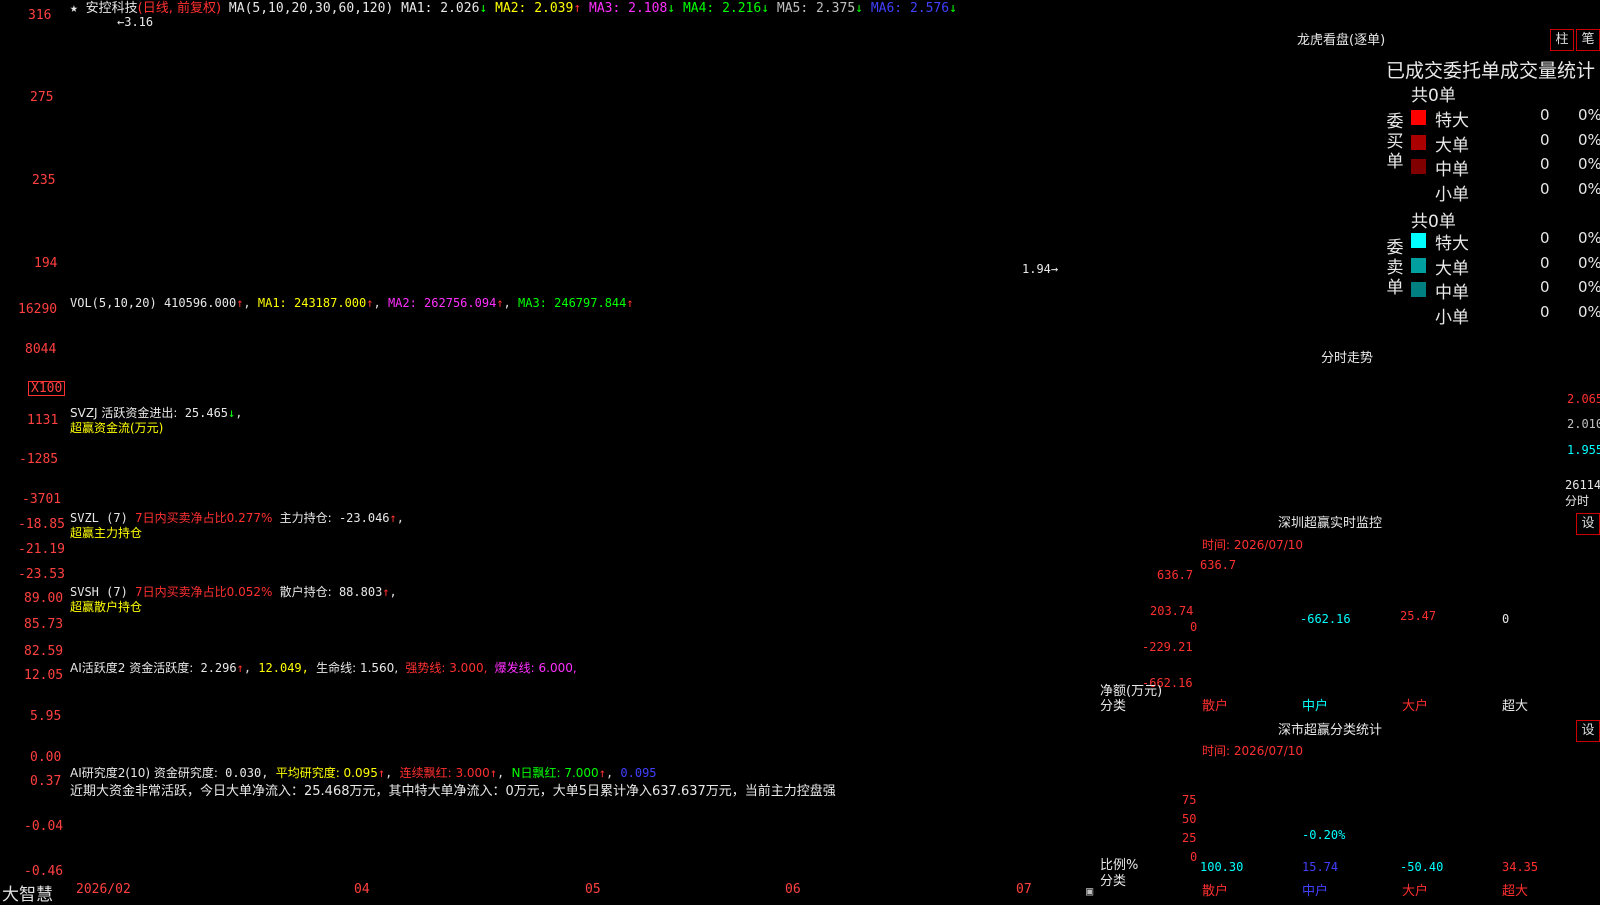 The height and width of the screenshot is (905, 1600). Describe the element at coordinates (1325, 619) in the screenshot. I see `sz-bar-label-mid: -662.16` at that location.